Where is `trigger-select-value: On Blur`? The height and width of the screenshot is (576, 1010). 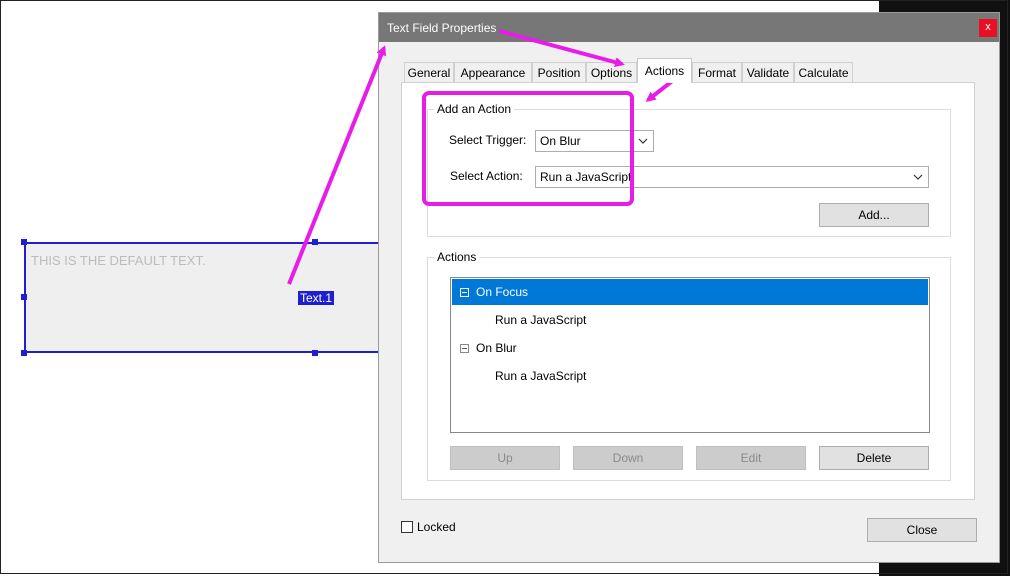 trigger-select-value: On Blur is located at coordinates (560, 141).